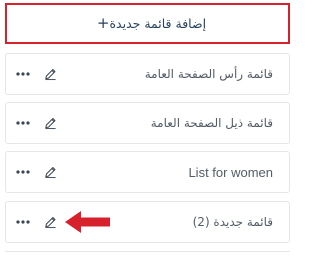 This screenshot has height=256, width=320. What do you see at coordinates (147, 253) in the screenshot?
I see `next-row-edge` at bounding box center [147, 253].